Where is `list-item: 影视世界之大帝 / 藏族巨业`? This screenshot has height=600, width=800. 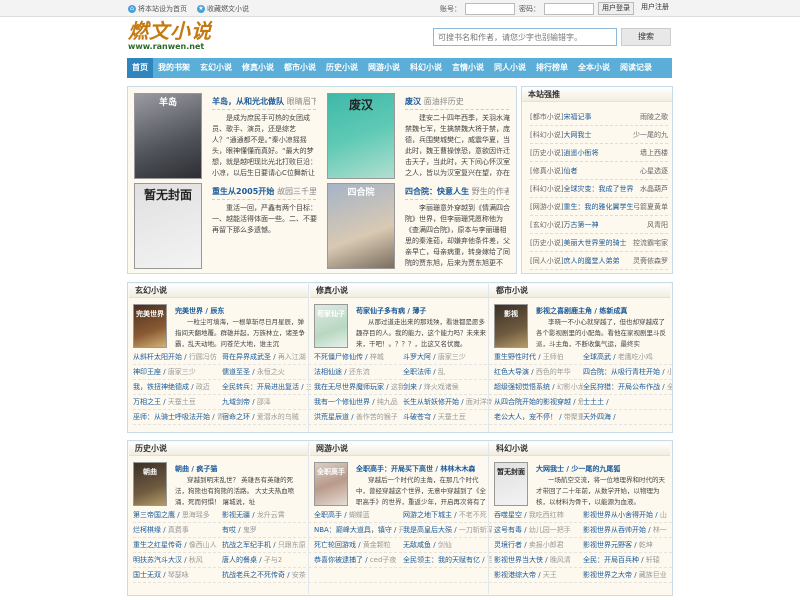
list-item: 影视世界之大帝 / 藏族巨业 is located at coordinates (627, 575).